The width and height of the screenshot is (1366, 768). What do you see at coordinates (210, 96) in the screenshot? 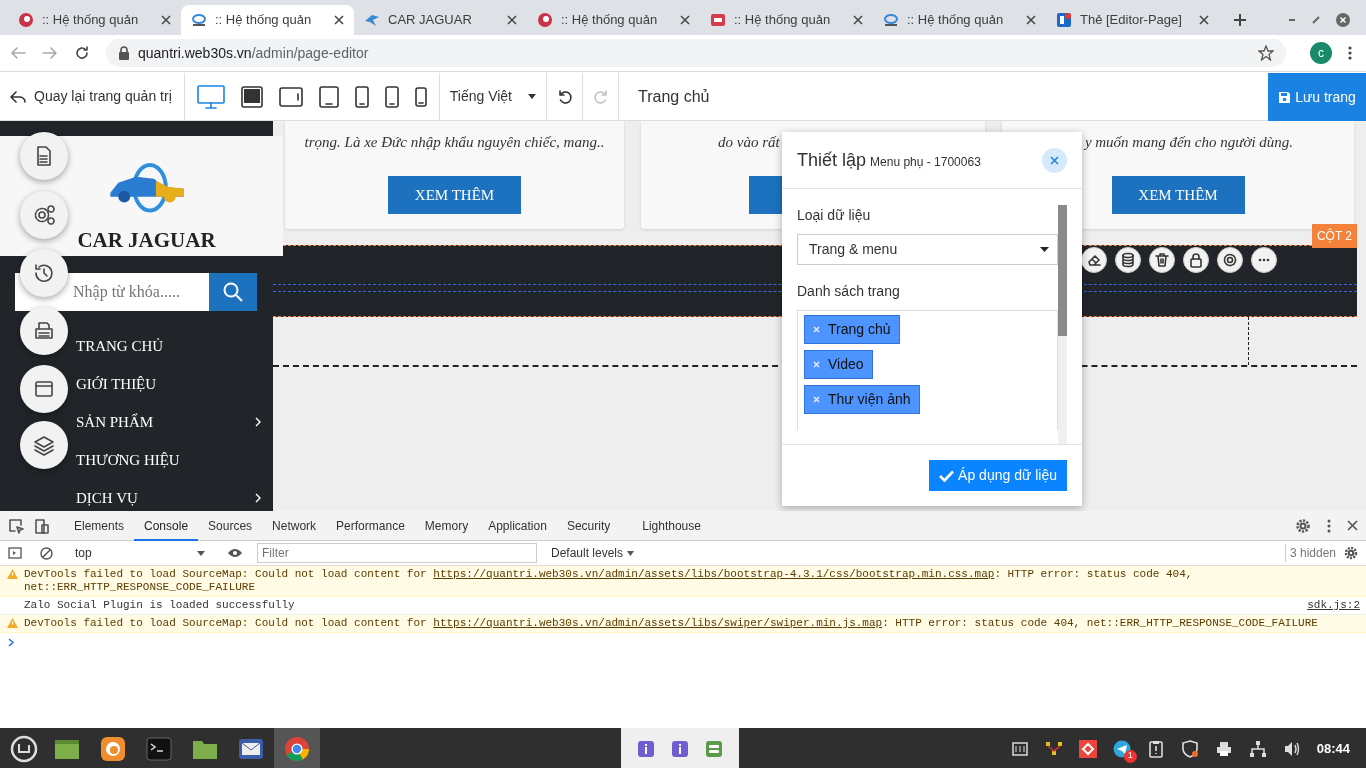
I see `desktop-icon` at bounding box center [210, 96].